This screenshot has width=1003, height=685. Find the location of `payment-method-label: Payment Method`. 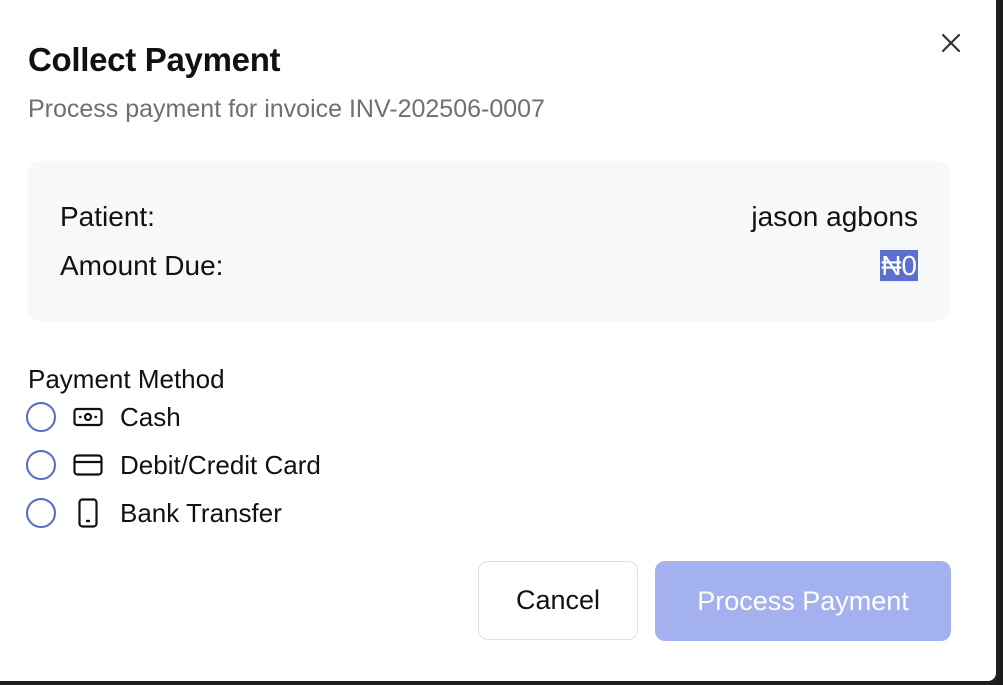

payment-method-label: Payment Method is located at coordinates (126, 379).